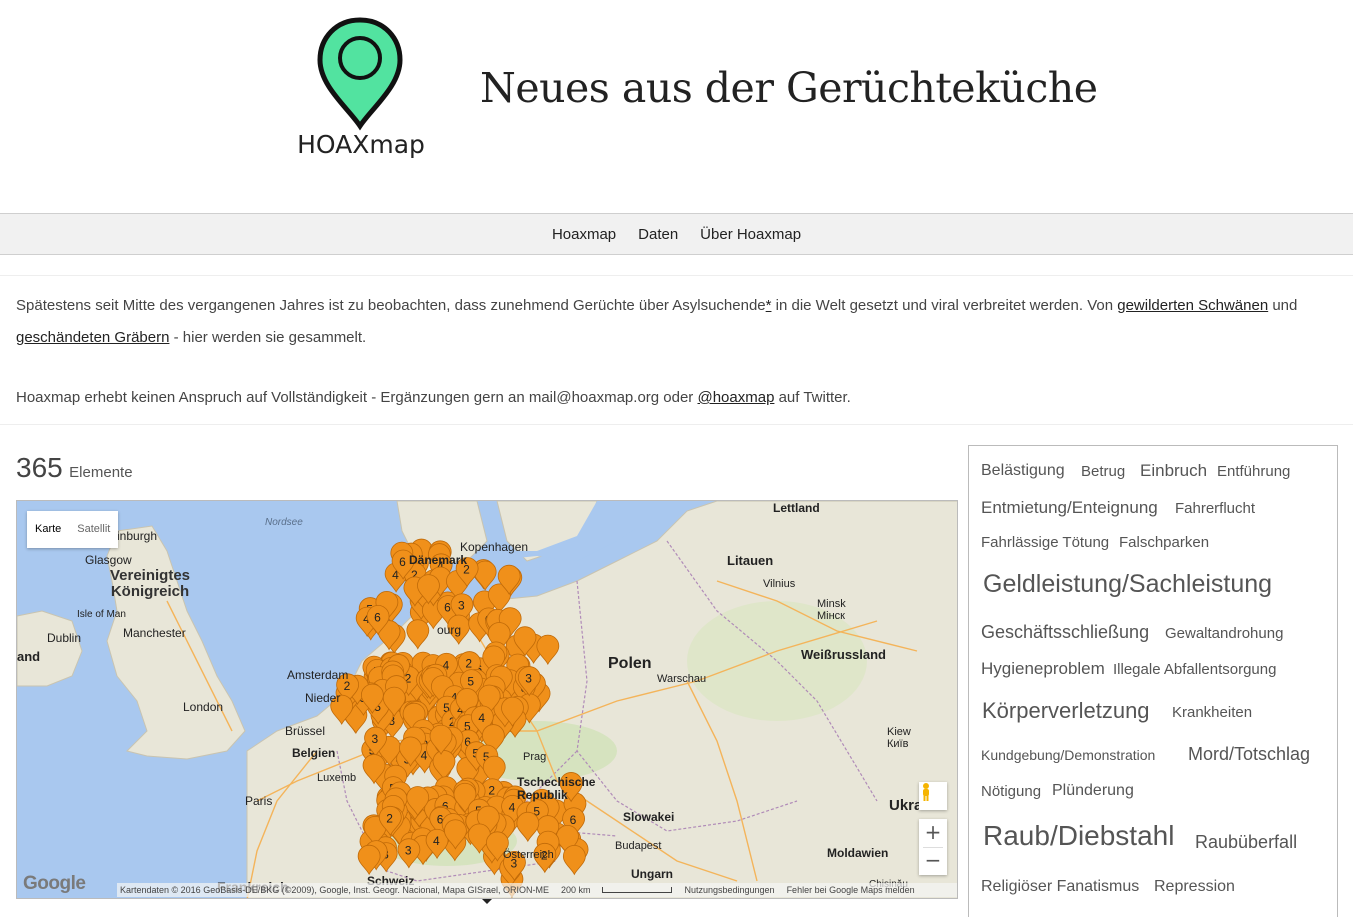  What do you see at coordinates (337, 778) in the screenshot?
I see `label-luxemburg: Luxemb` at bounding box center [337, 778].